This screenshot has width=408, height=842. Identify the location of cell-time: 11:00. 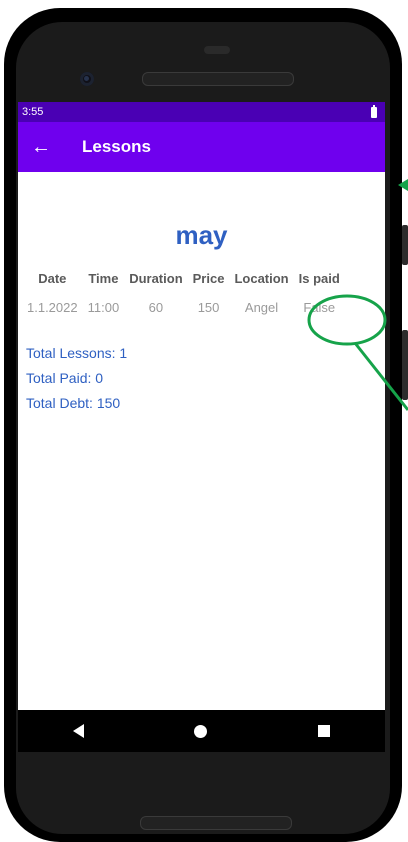
(103, 307).